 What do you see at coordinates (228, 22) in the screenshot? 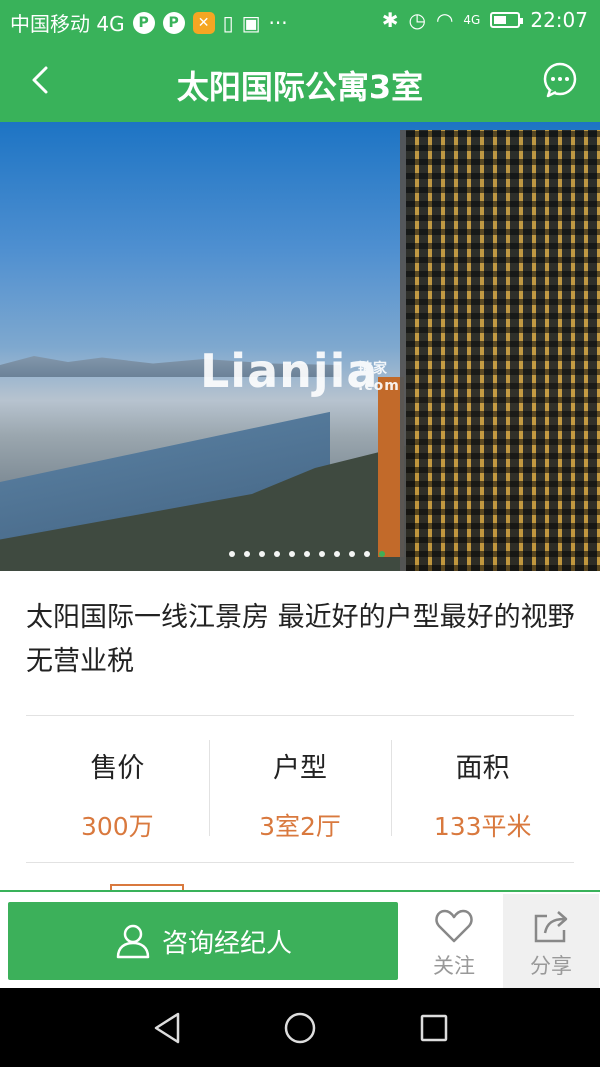
I see `battery-saver-icon: ▯` at bounding box center [228, 22].